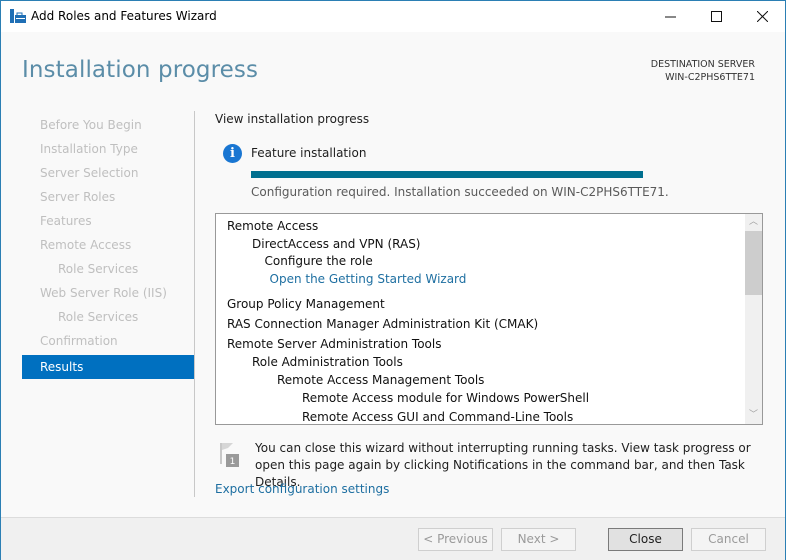 This screenshot has width=786, height=560. I want to click on minimize-button, so click(670, 16).